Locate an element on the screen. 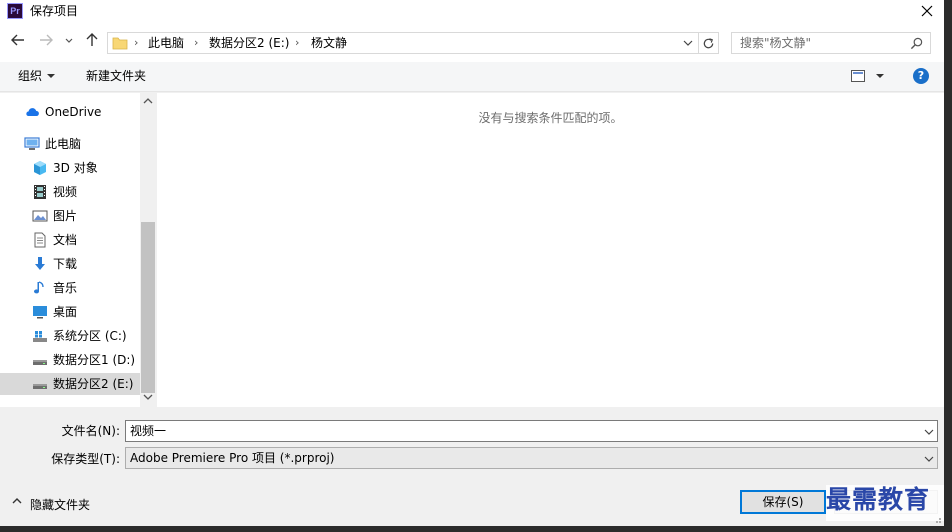 The width and height of the screenshot is (952, 532). filetype-select: Adobe Premiere Pro 项目 (*.prproj) is located at coordinates (531, 458).